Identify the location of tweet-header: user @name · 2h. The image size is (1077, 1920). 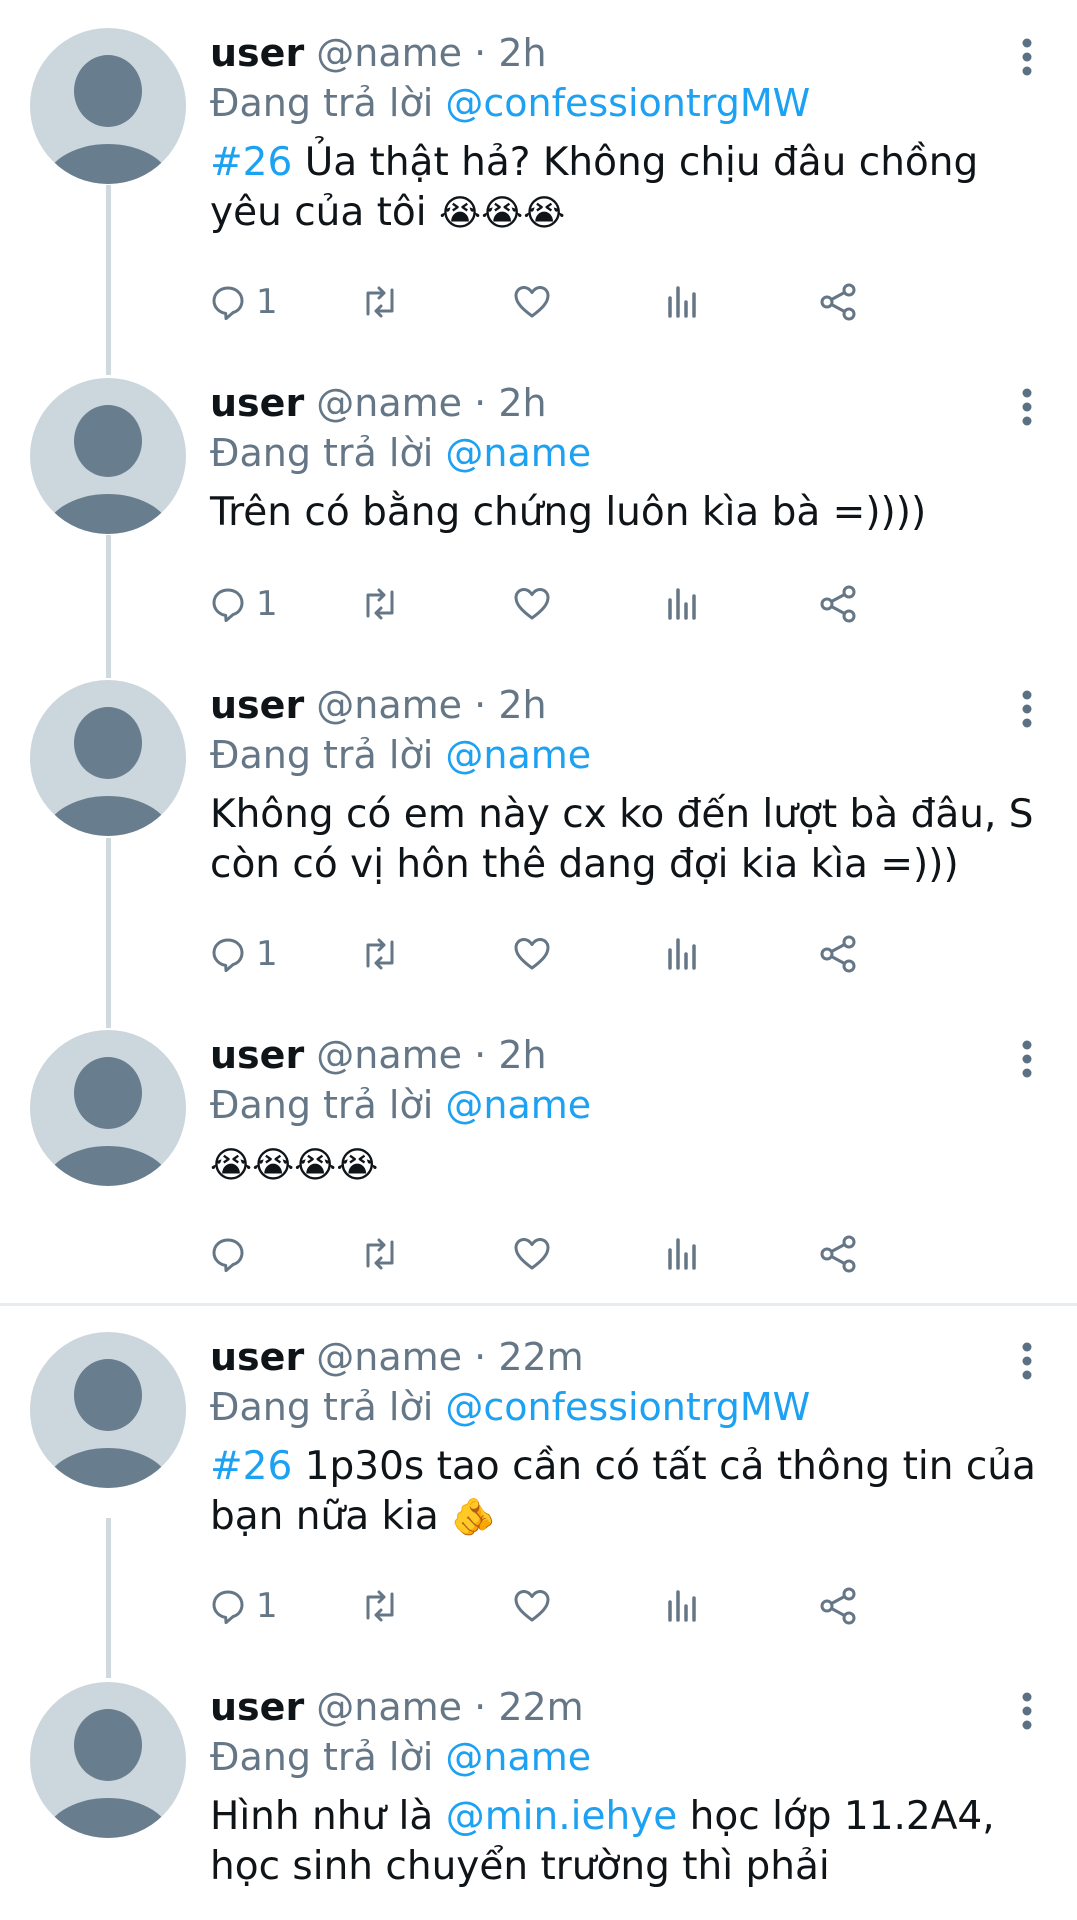
(378, 53).